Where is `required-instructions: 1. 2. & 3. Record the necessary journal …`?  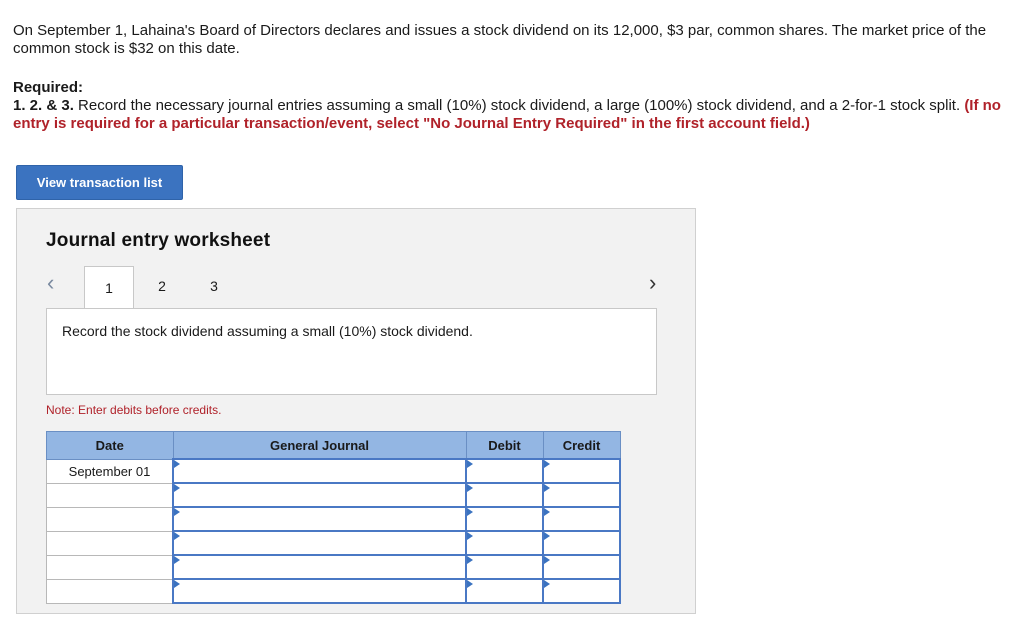
required-instructions: 1. 2. & 3. Record the necessary journal … is located at coordinates (508, 115).